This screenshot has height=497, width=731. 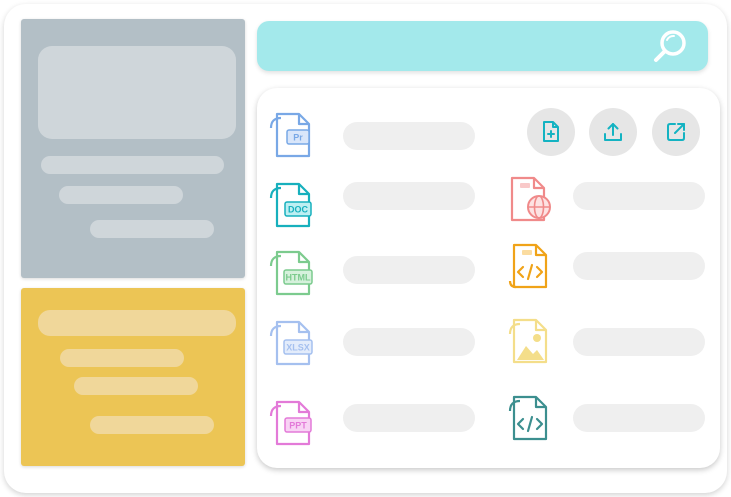 What do you see at coordinates (298, 348) in the screenshot?
I see `xlsx-file-label: XLSX` at bounding box center [298, 348].